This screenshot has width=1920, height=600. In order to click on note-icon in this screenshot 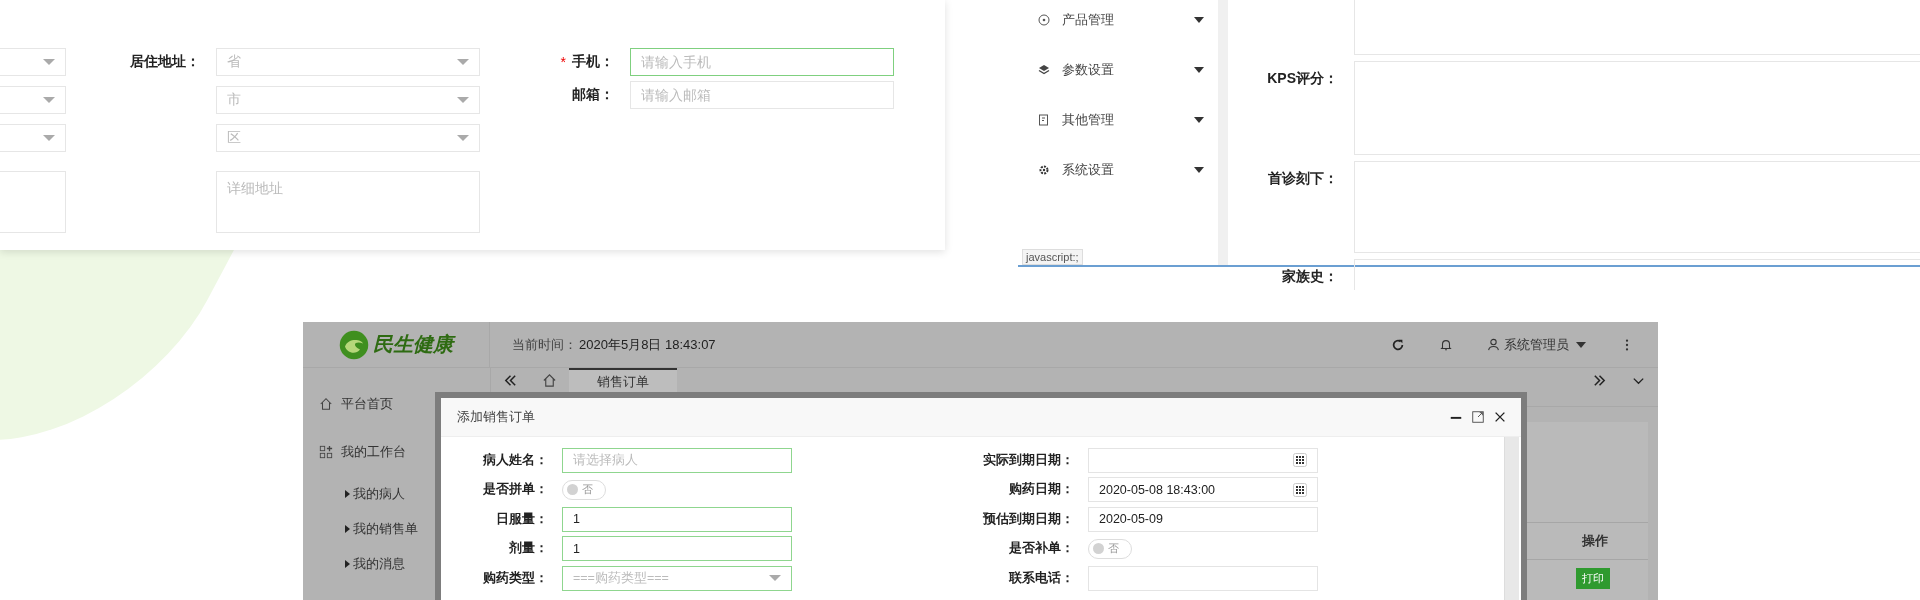, I will do `click(1044, 120)`.